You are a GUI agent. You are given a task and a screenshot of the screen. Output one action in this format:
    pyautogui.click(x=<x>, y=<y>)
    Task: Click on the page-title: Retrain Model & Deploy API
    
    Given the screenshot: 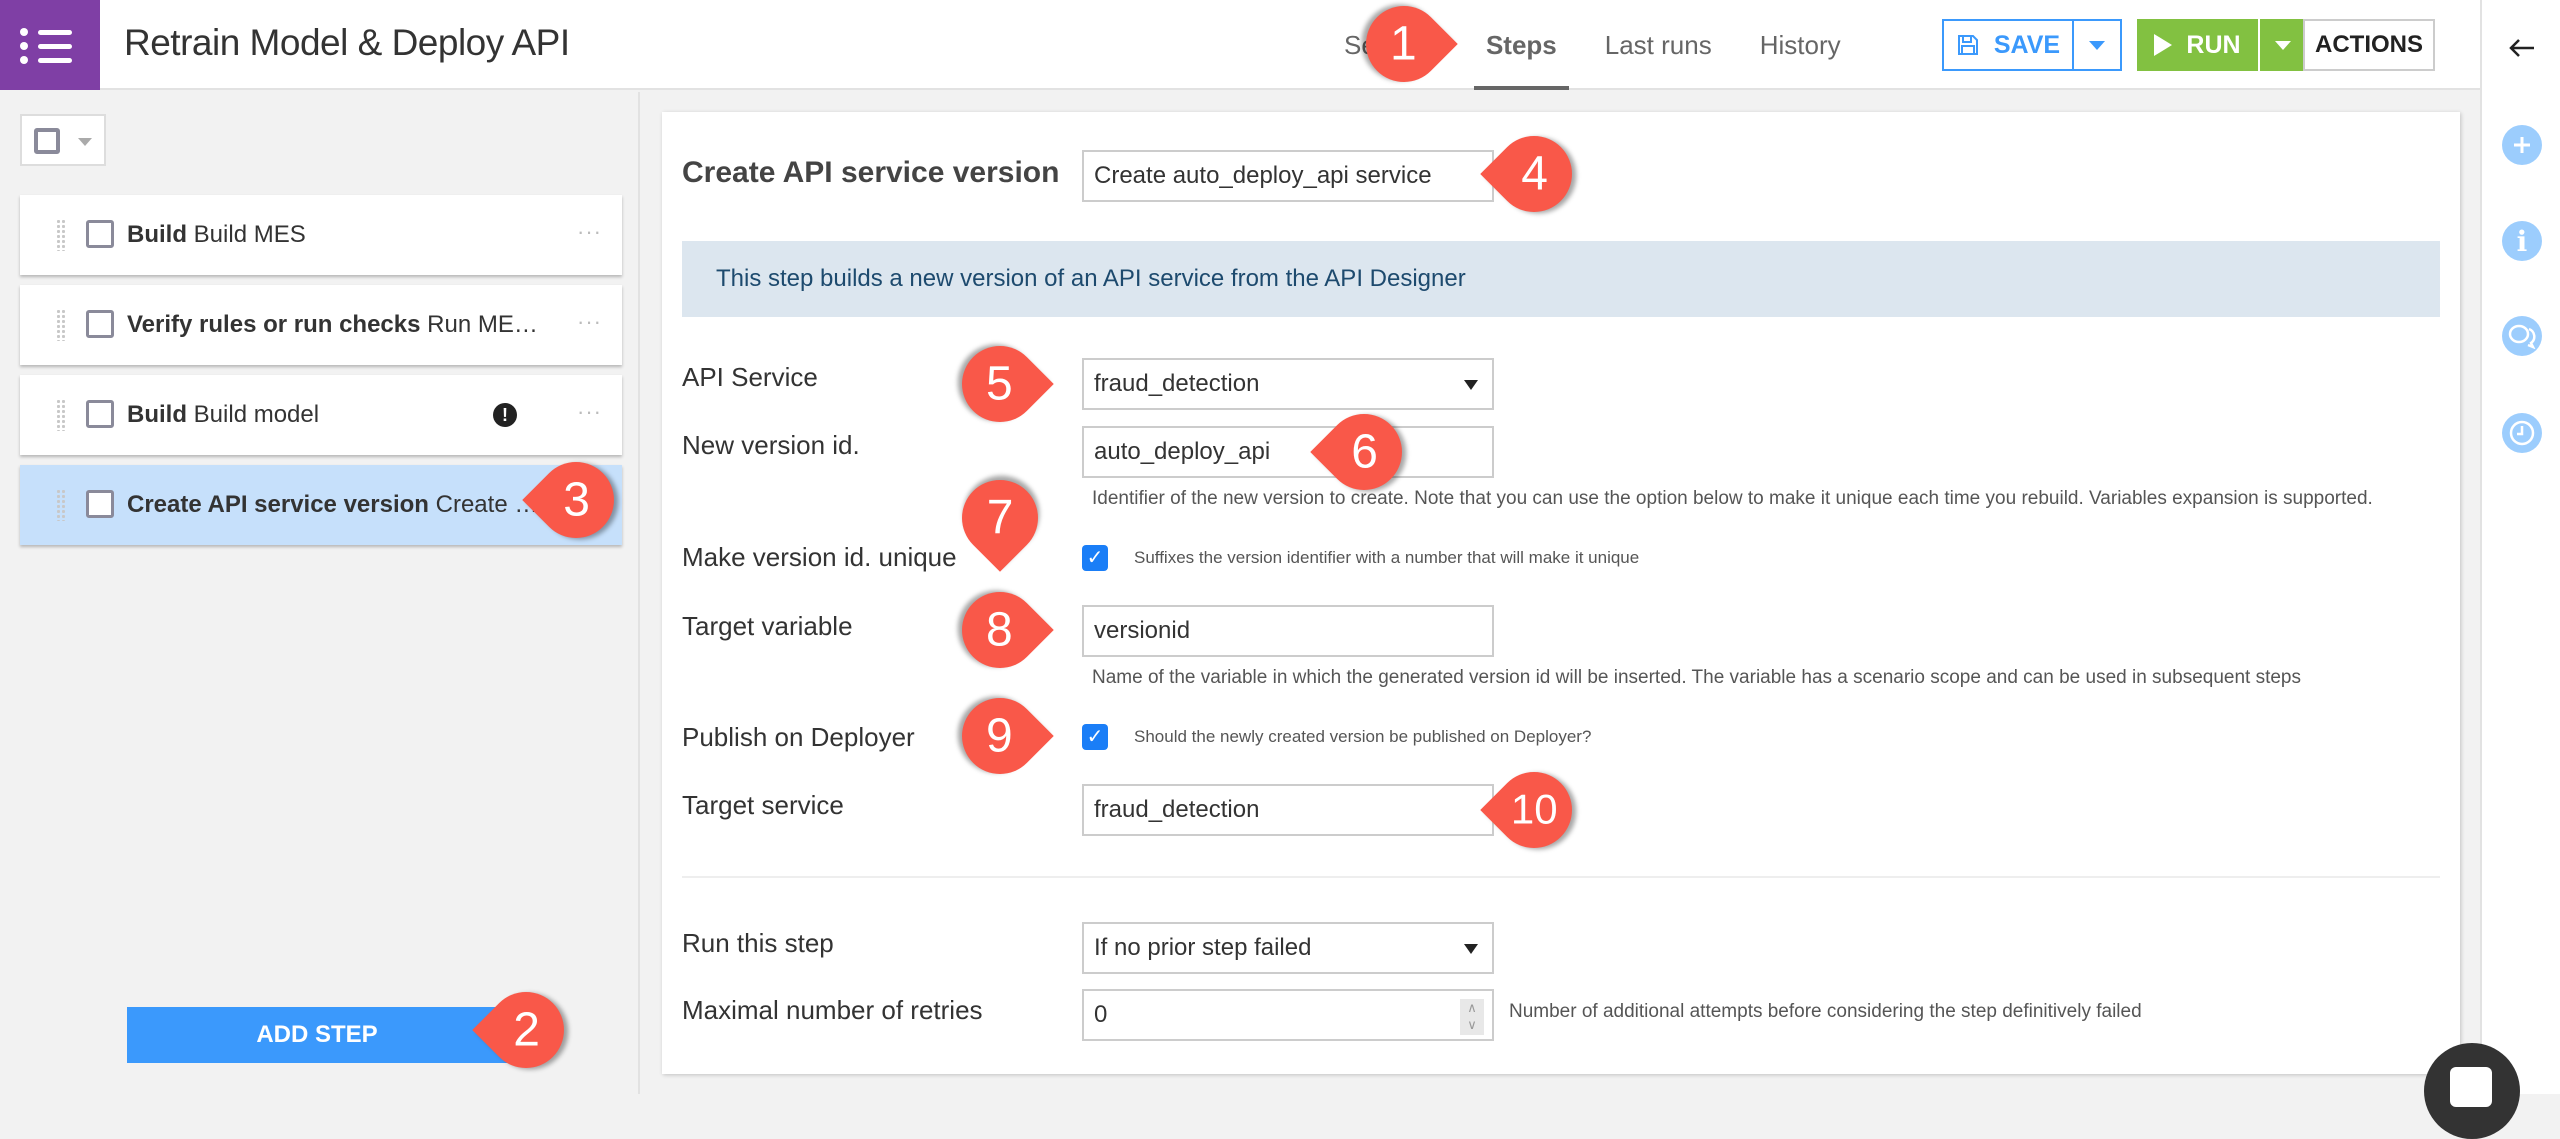 What is the action you would take?
    pyautogui.click(x=347, y=42)
    